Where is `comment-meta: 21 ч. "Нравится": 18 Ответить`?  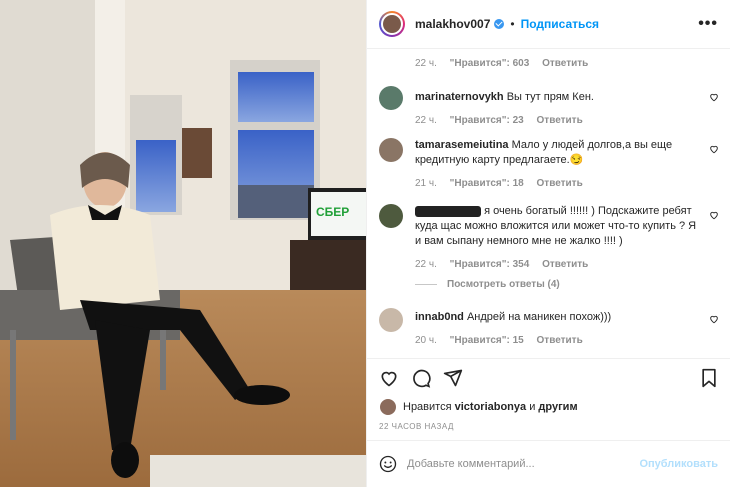
comment-meta: 21 ч. "Нравится": 18 Ответить is located at coordinates (567, 183).